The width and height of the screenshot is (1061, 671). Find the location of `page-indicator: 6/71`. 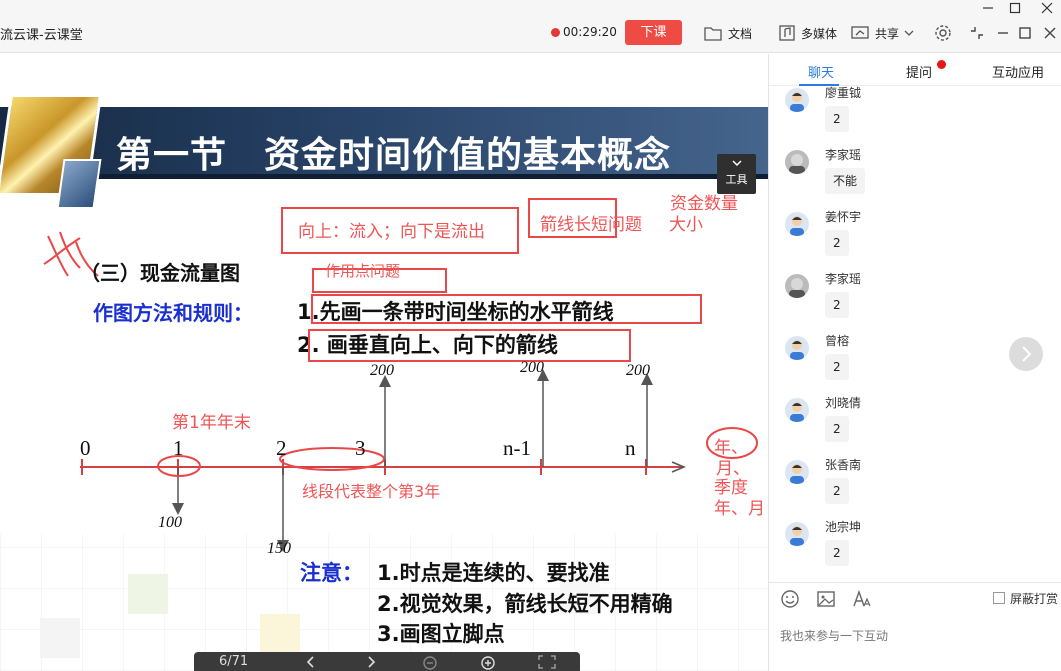

page-indicator: 6/71 is located at coordinates (234, 661).